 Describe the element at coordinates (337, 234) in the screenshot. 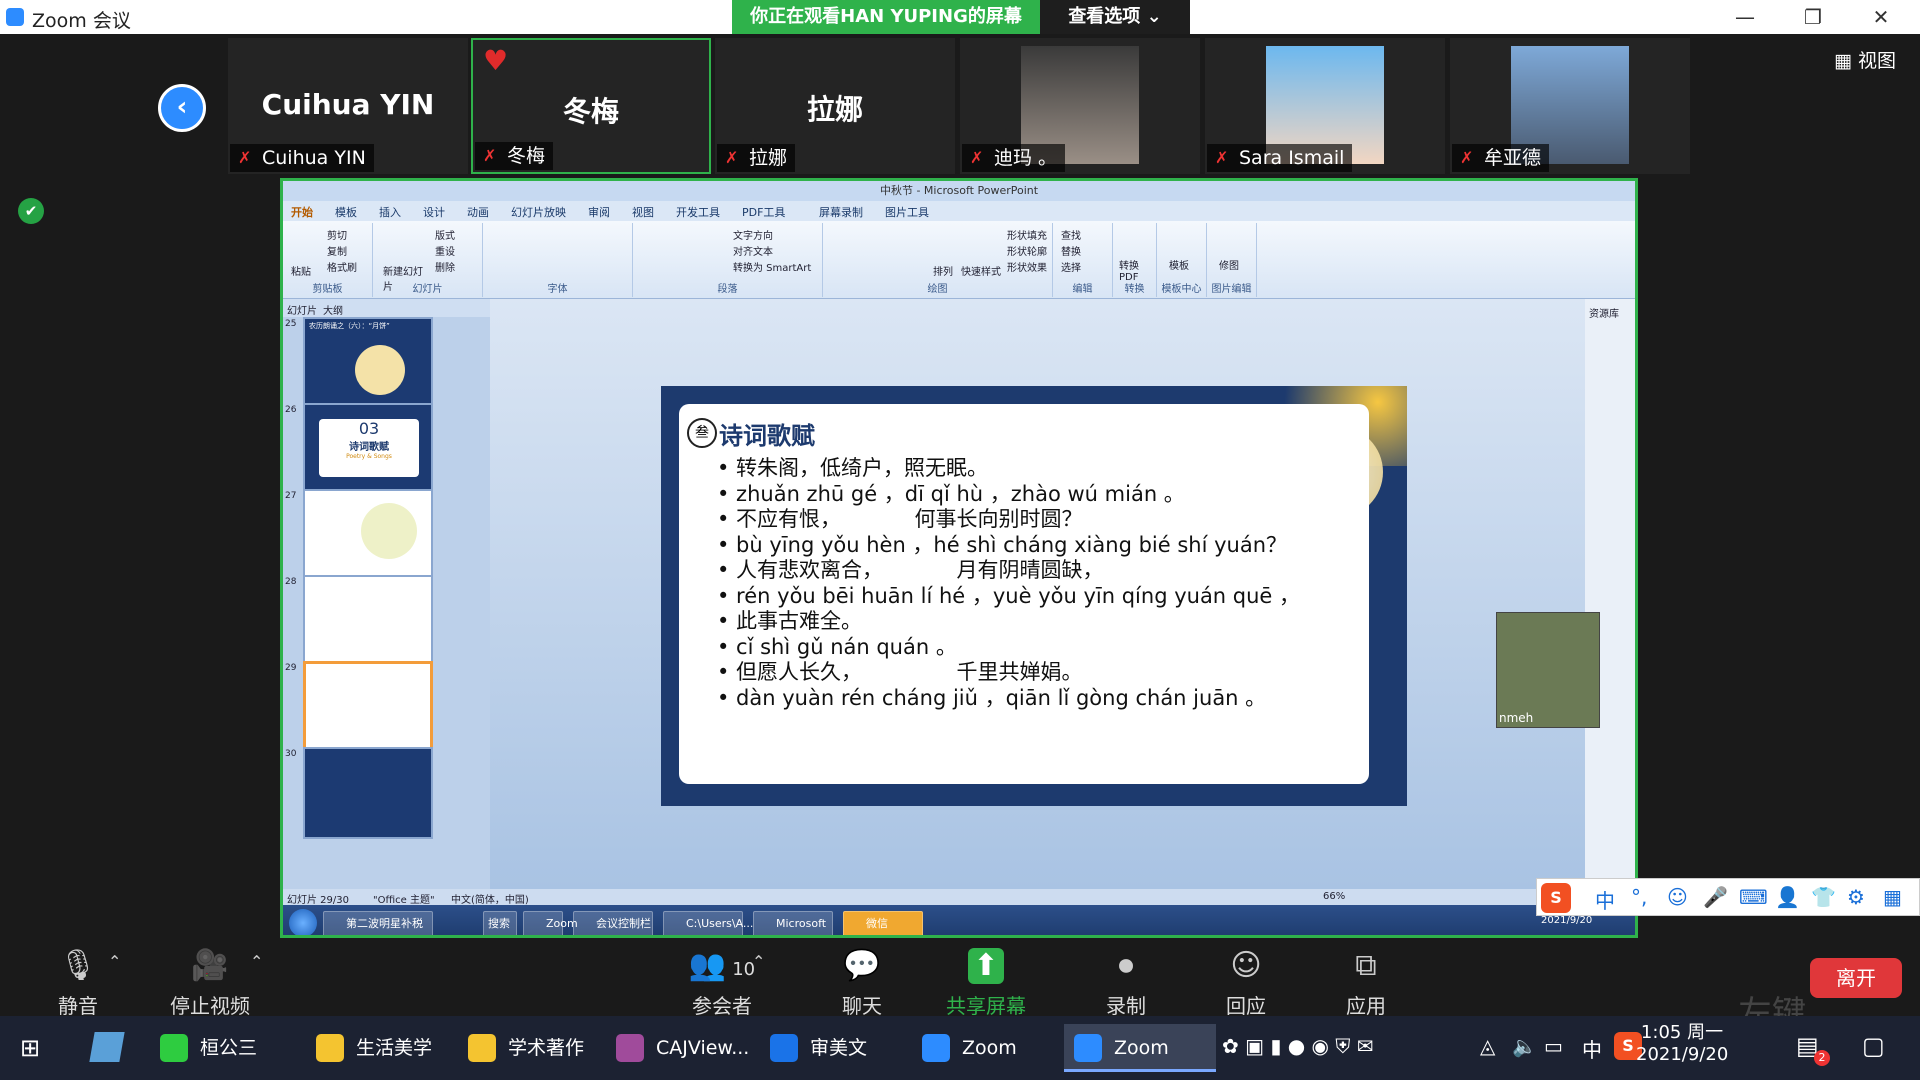

I see `cut-button: 剪切` at that location.